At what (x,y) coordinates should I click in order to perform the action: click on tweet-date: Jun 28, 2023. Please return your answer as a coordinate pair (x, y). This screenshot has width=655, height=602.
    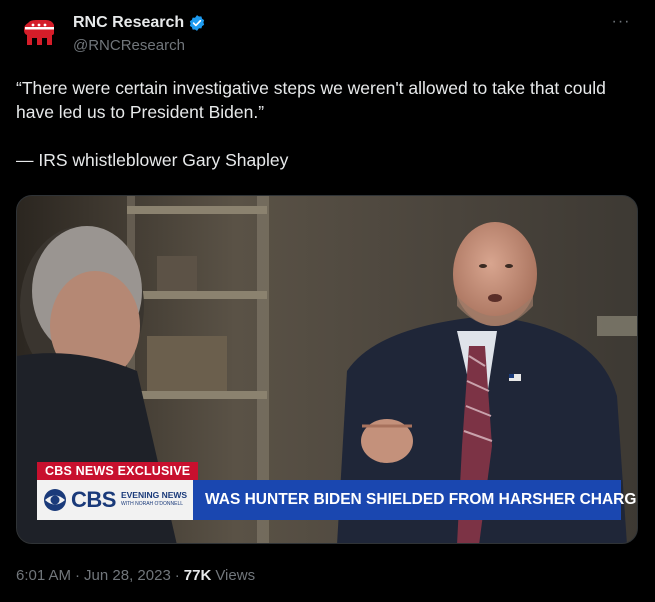
    Looking at the image, I should click on (127, 575).